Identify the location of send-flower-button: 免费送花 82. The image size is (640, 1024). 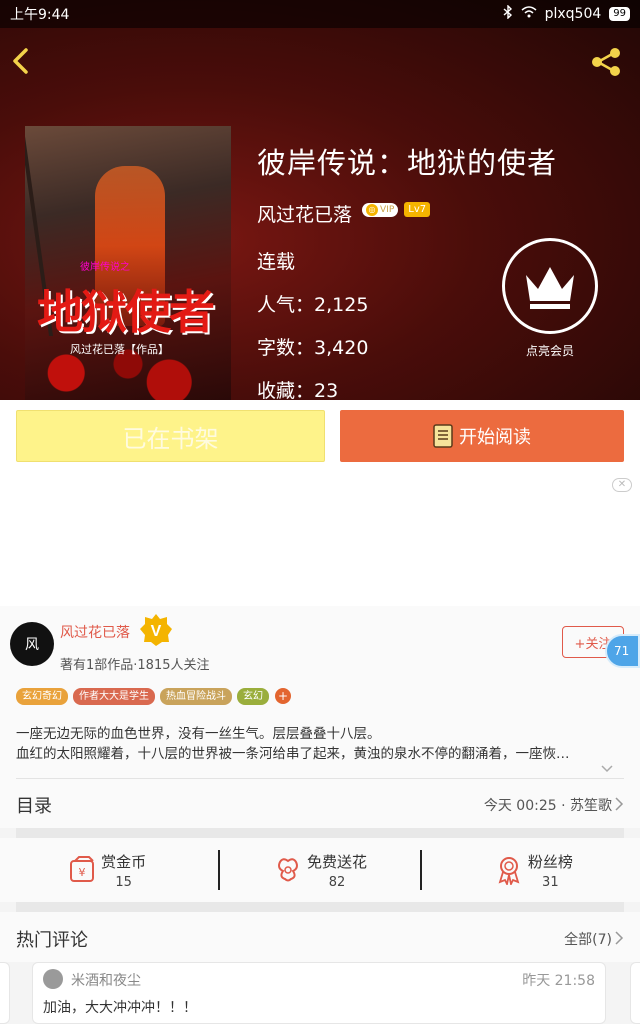
(319, 870).